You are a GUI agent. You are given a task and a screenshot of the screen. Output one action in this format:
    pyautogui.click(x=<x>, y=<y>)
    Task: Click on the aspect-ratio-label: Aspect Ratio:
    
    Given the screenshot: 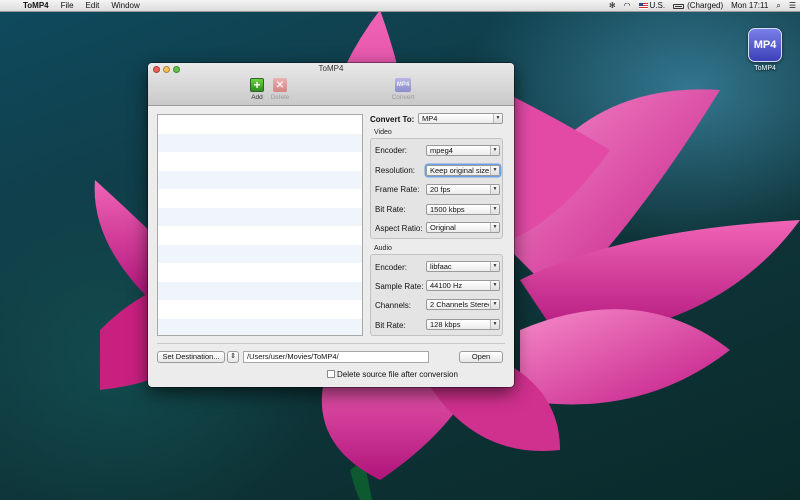 What is the action you would take?
    pyautogui.click(x=399, y=228)
    